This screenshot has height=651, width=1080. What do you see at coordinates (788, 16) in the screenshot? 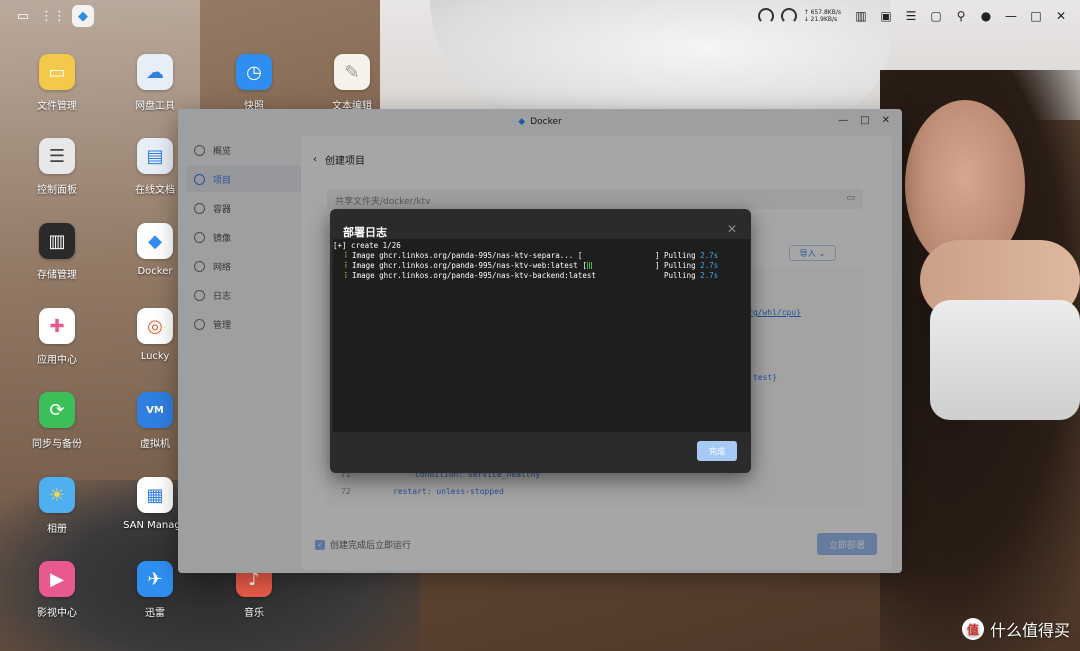
I see `ram-gauge-icon` at bounding box center [788, 16].